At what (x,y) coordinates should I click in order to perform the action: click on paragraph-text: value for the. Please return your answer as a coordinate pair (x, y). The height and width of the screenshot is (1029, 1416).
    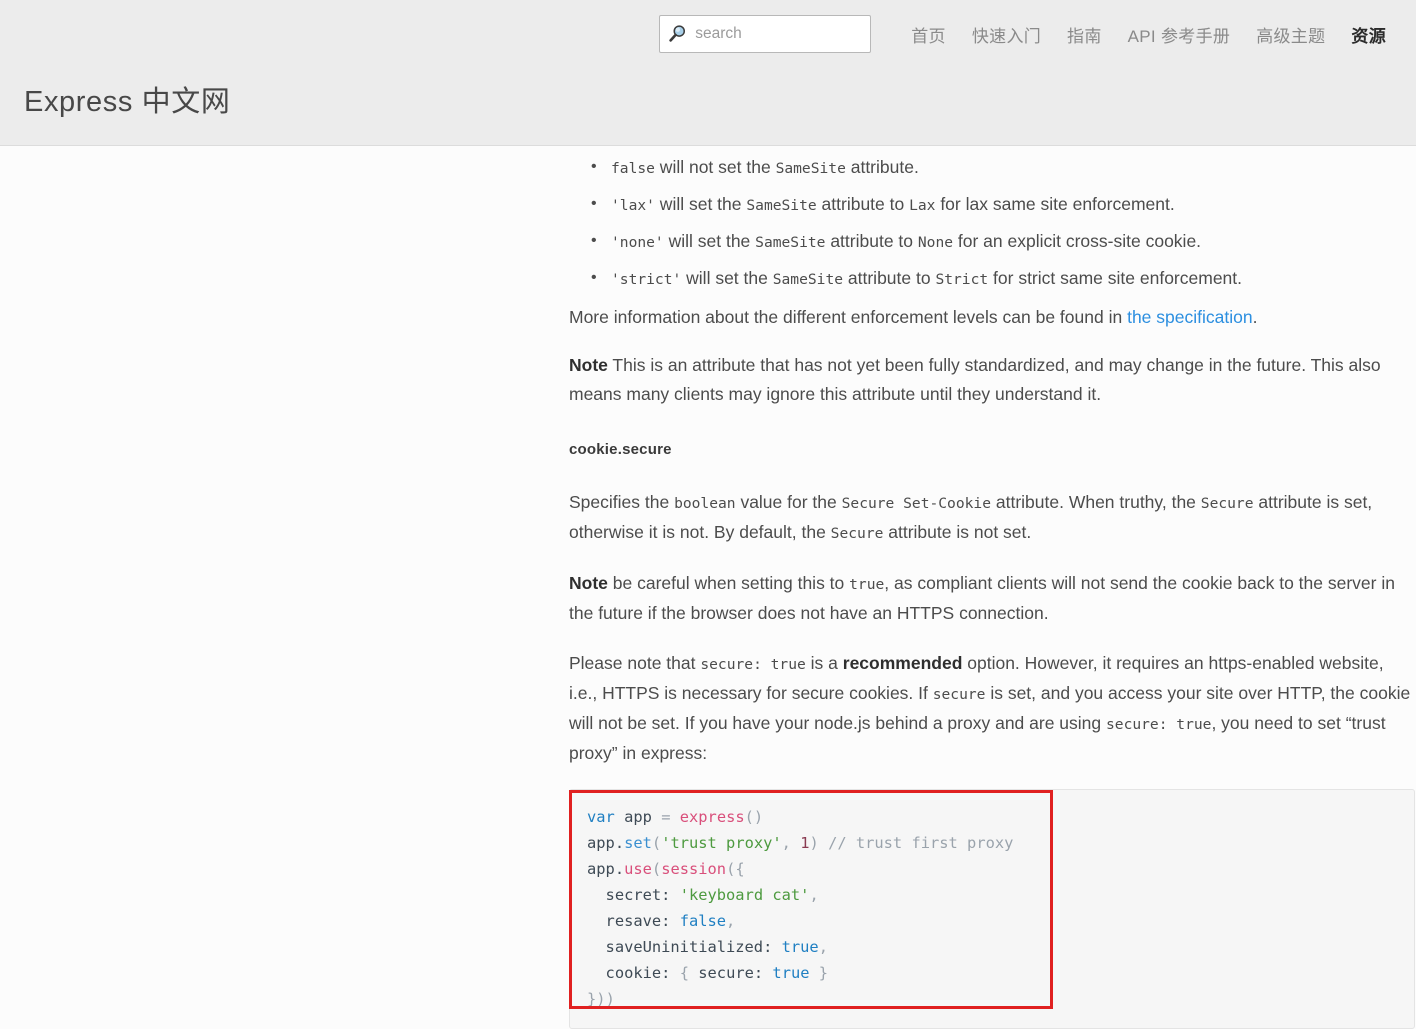
    Looking at the image, I should click on (788, 502).